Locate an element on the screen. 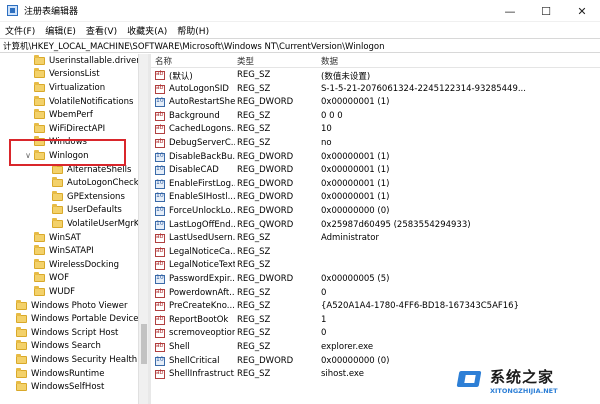 The height and width of the screenshot is (404, 600). tree-item: Userinstallable.driver is located at coordinates (81, 61).